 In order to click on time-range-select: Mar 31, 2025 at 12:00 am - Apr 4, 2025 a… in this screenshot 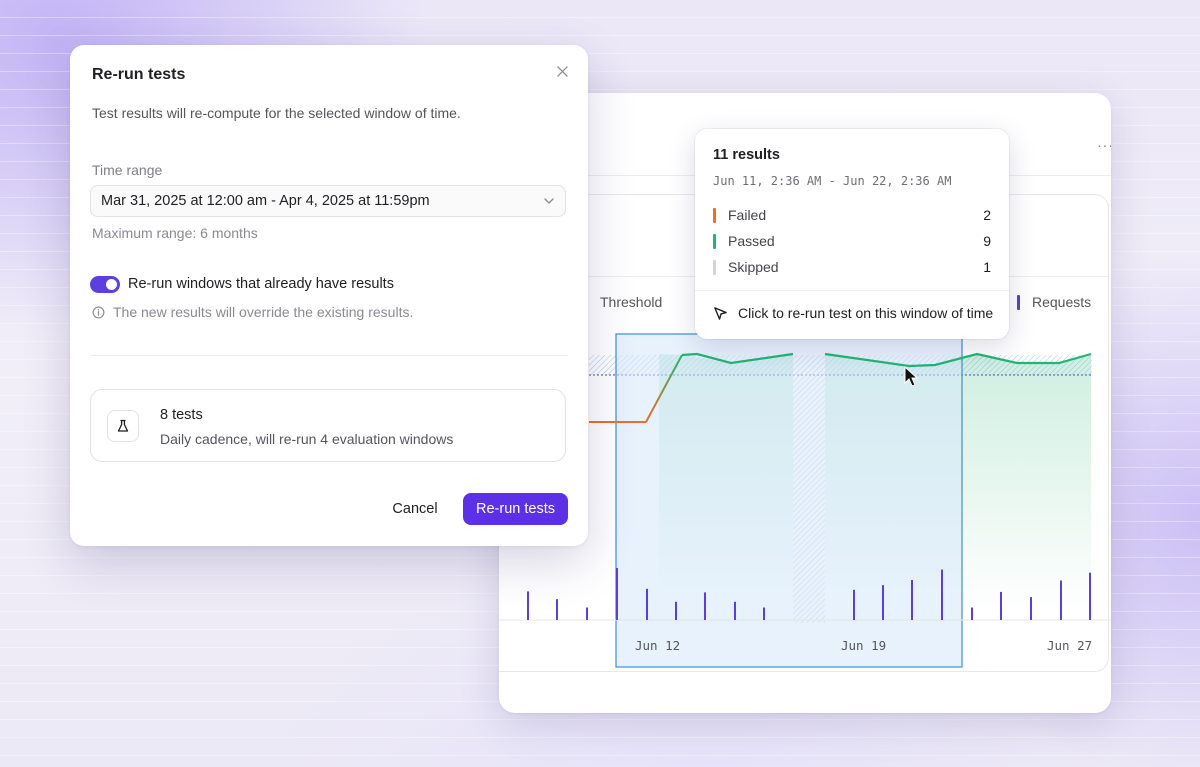, I will do `click(328, 201)`.